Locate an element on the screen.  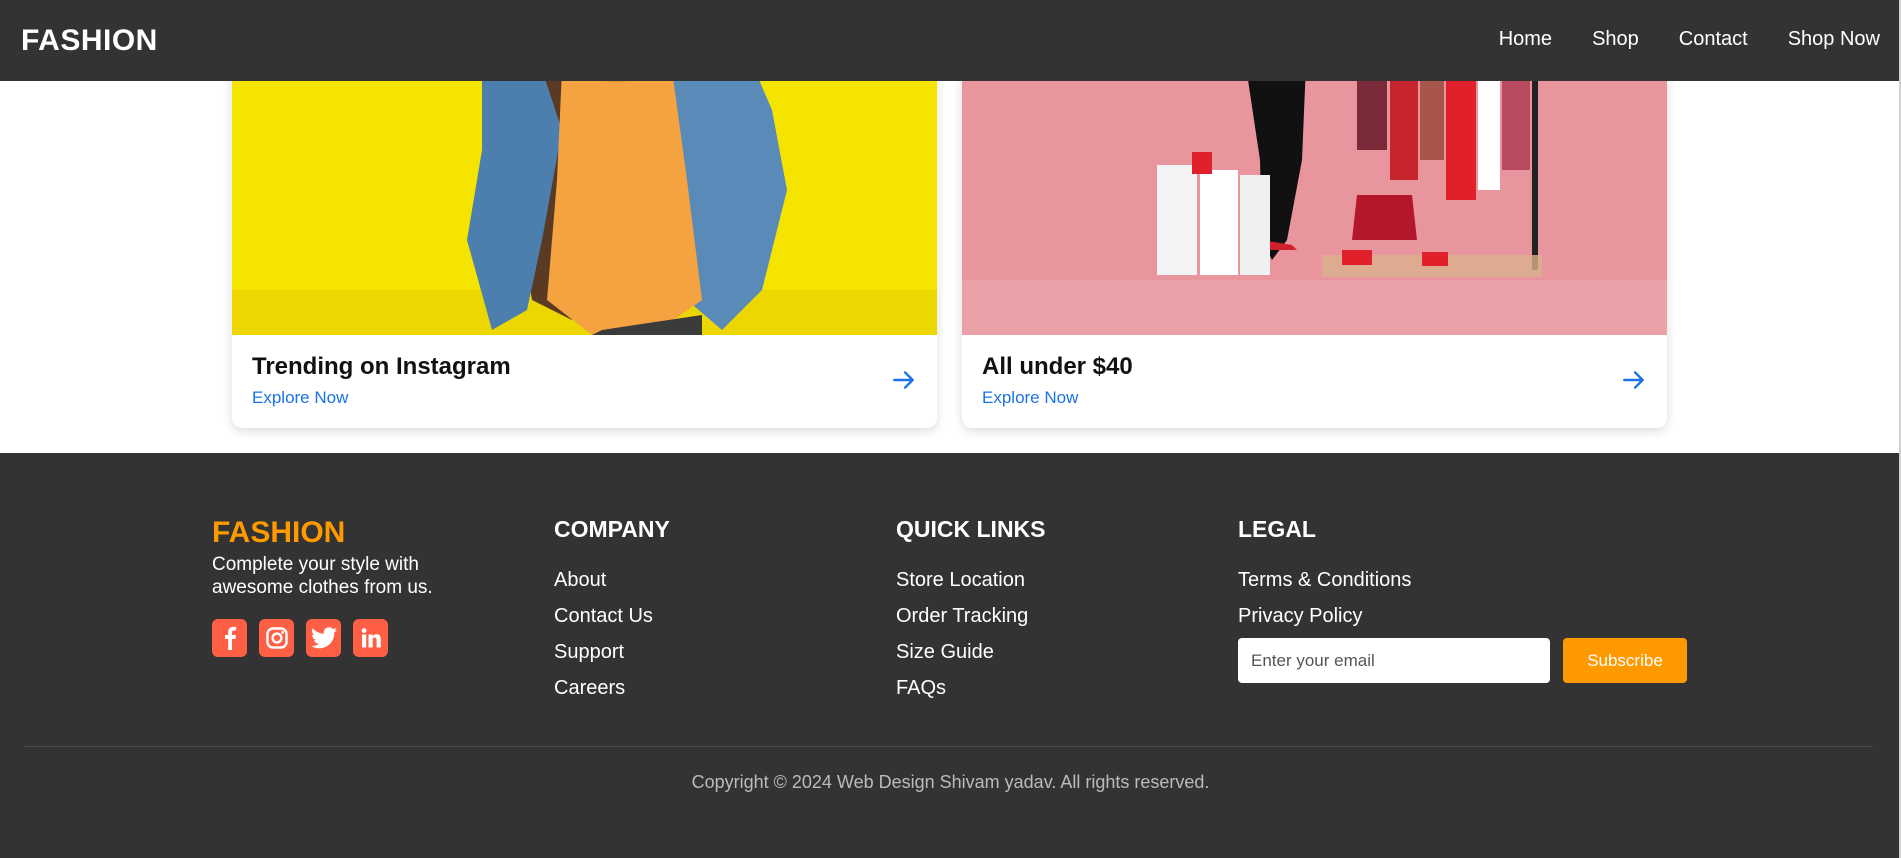
nav-contact: Contact is located at coordinates (1713, 39).